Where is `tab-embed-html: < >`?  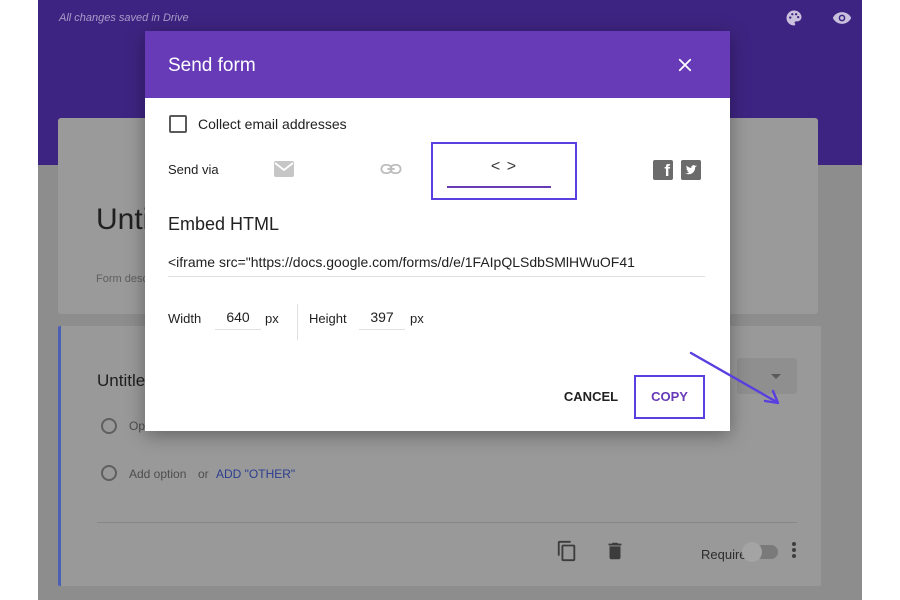
tab-embed-html: < > is located at coordinates (504, 171).